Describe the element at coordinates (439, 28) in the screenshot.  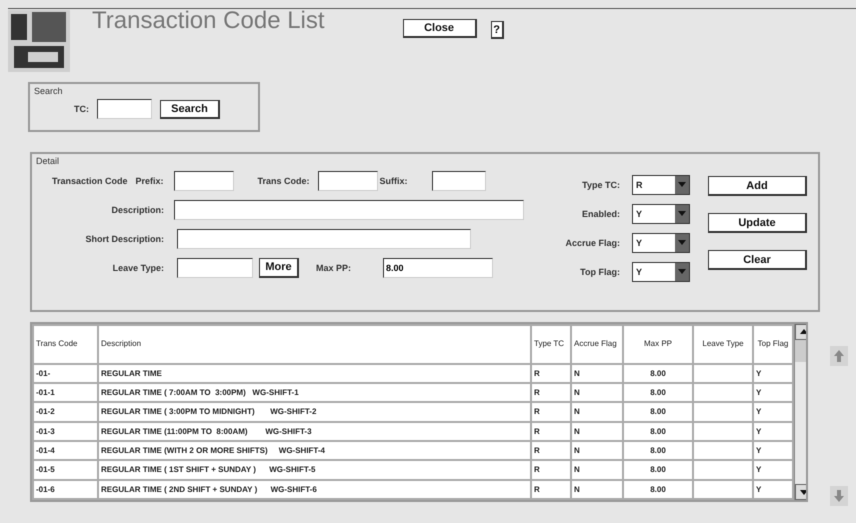
I see `close-button: Close` at that location.